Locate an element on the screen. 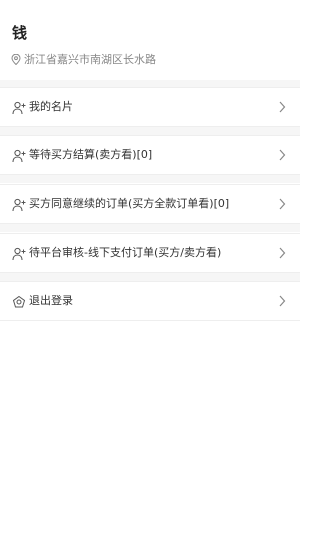 The height and width of the screenshot is (535, 320). logout-icon is located at coordinates (19, 301).